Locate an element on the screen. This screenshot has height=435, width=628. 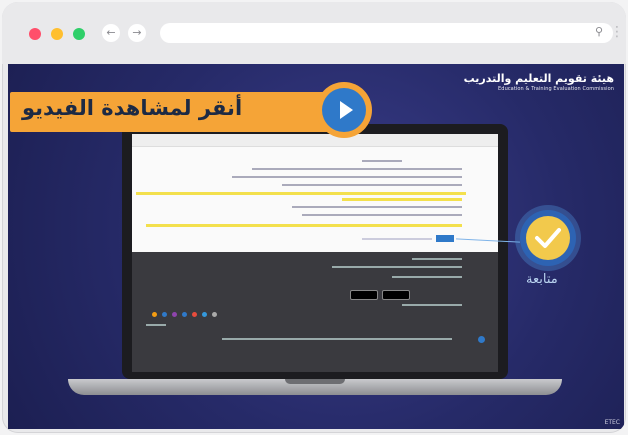
follow-label: متابعة is located at coordinates (542, 279).